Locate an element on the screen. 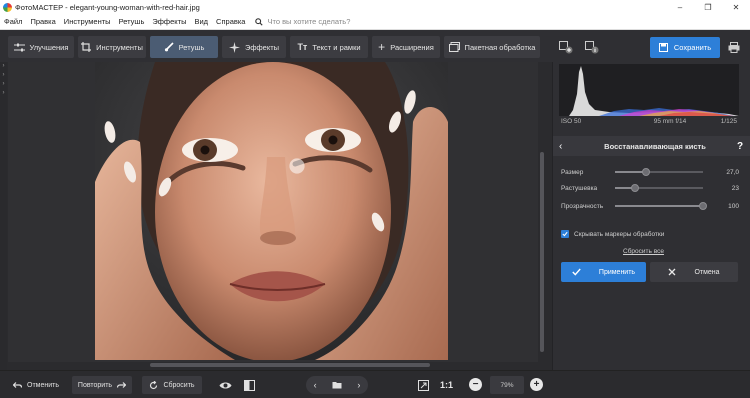 The image size is (750, 398). opacity-slider: Прозрачность 100 is located at coordinates (651, 206).